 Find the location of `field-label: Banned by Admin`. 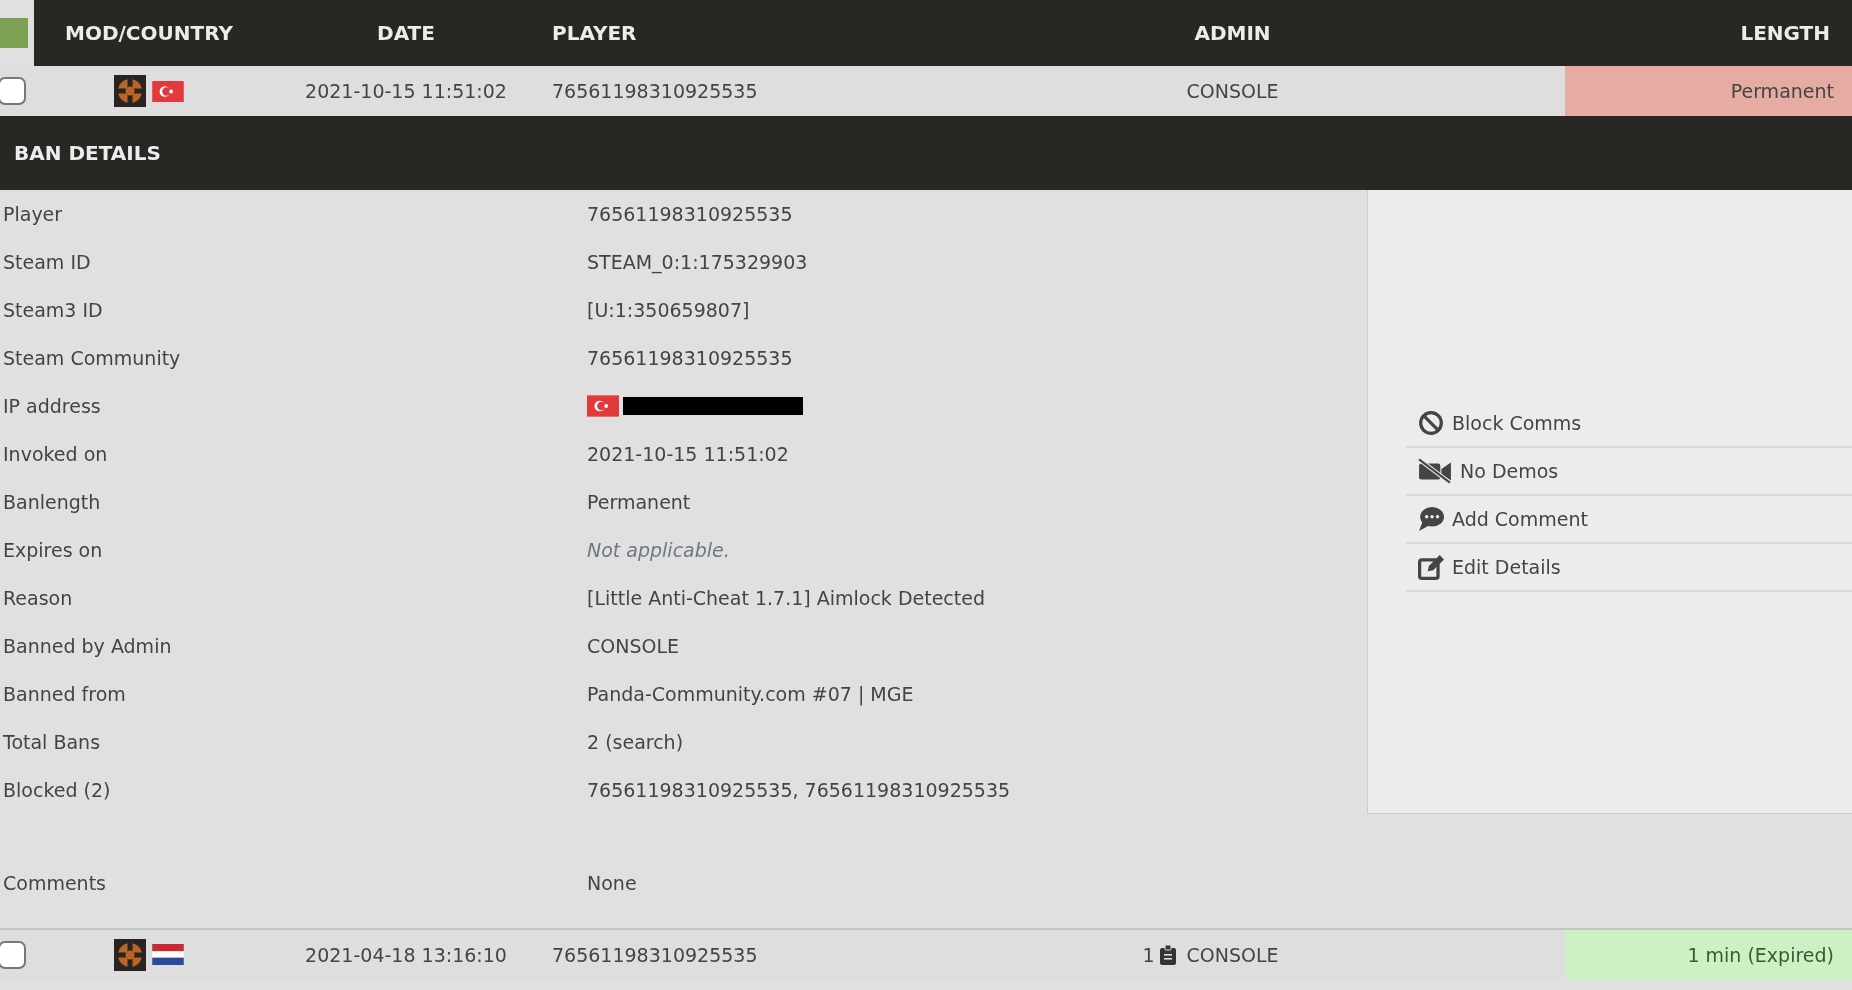

field-label: Banned by Admin is located at coordinates (87, 646).